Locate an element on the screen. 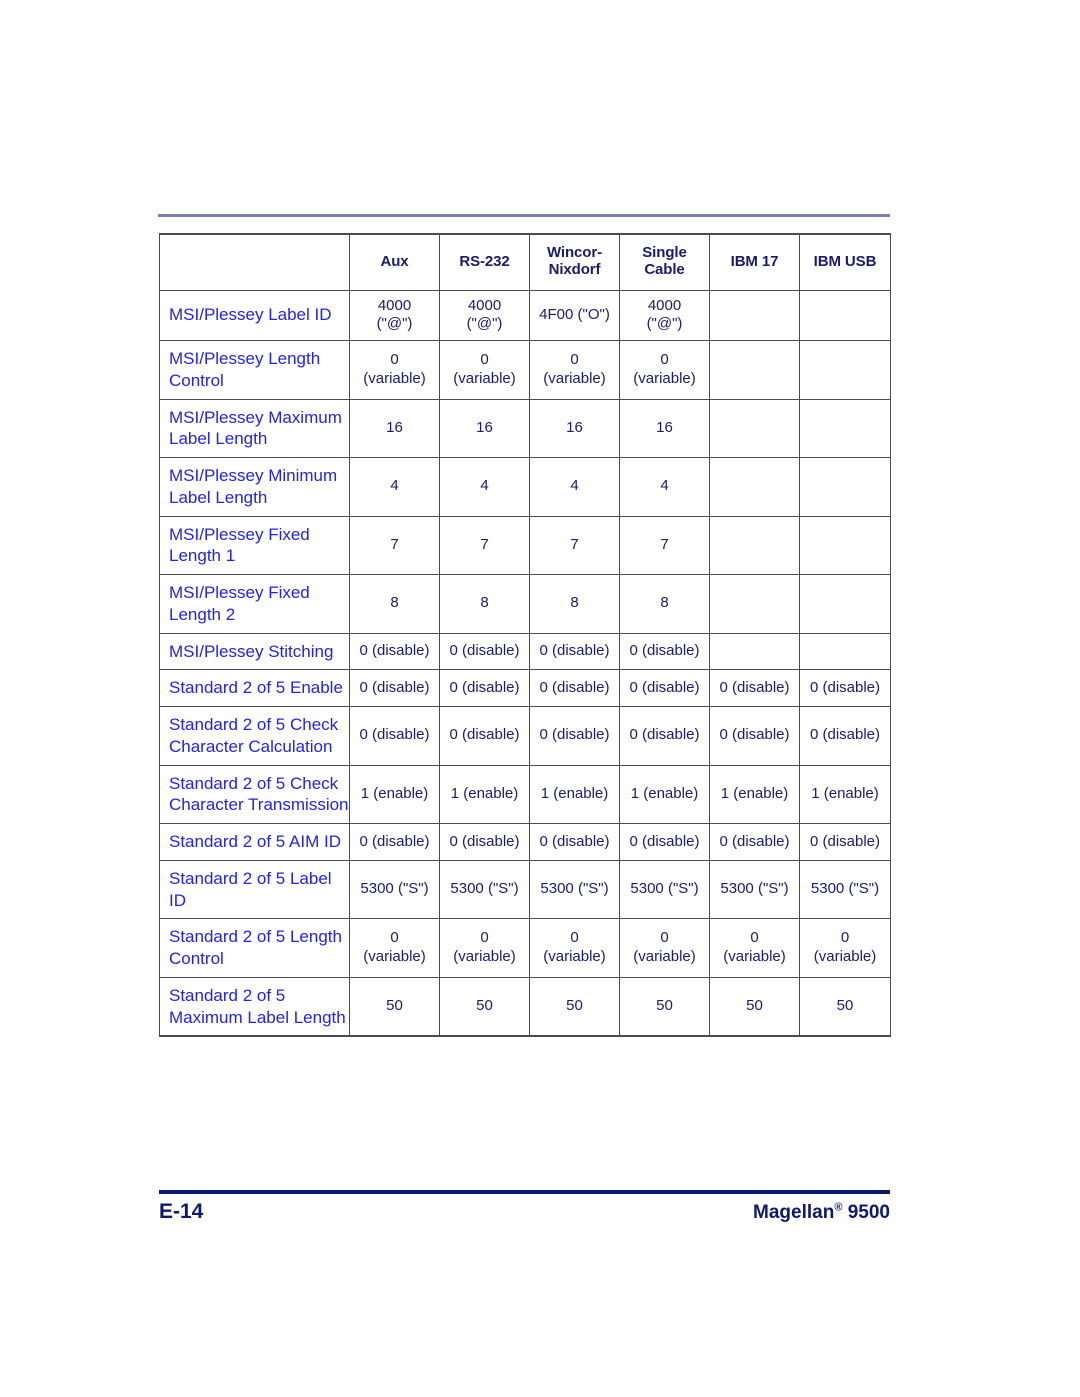  column-header-rs232-label: RS-232 is located at coordinates (484, 261).